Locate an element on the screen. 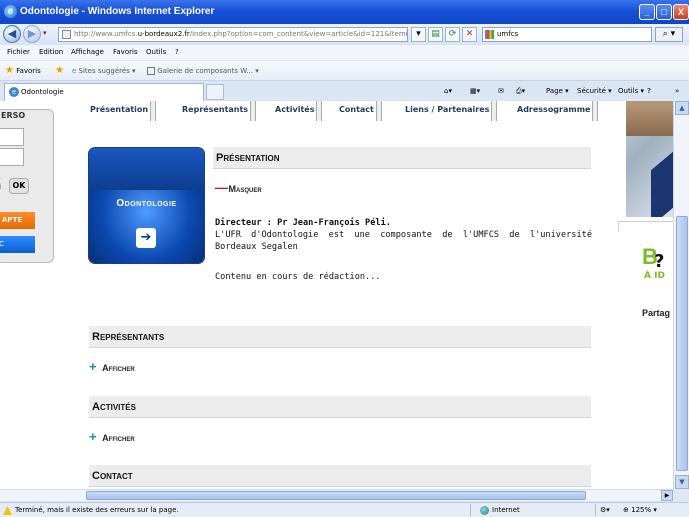 The height and width of the screenshot is (517, 689). vertical-scroll-thumb is located at coordinates (682, 343).